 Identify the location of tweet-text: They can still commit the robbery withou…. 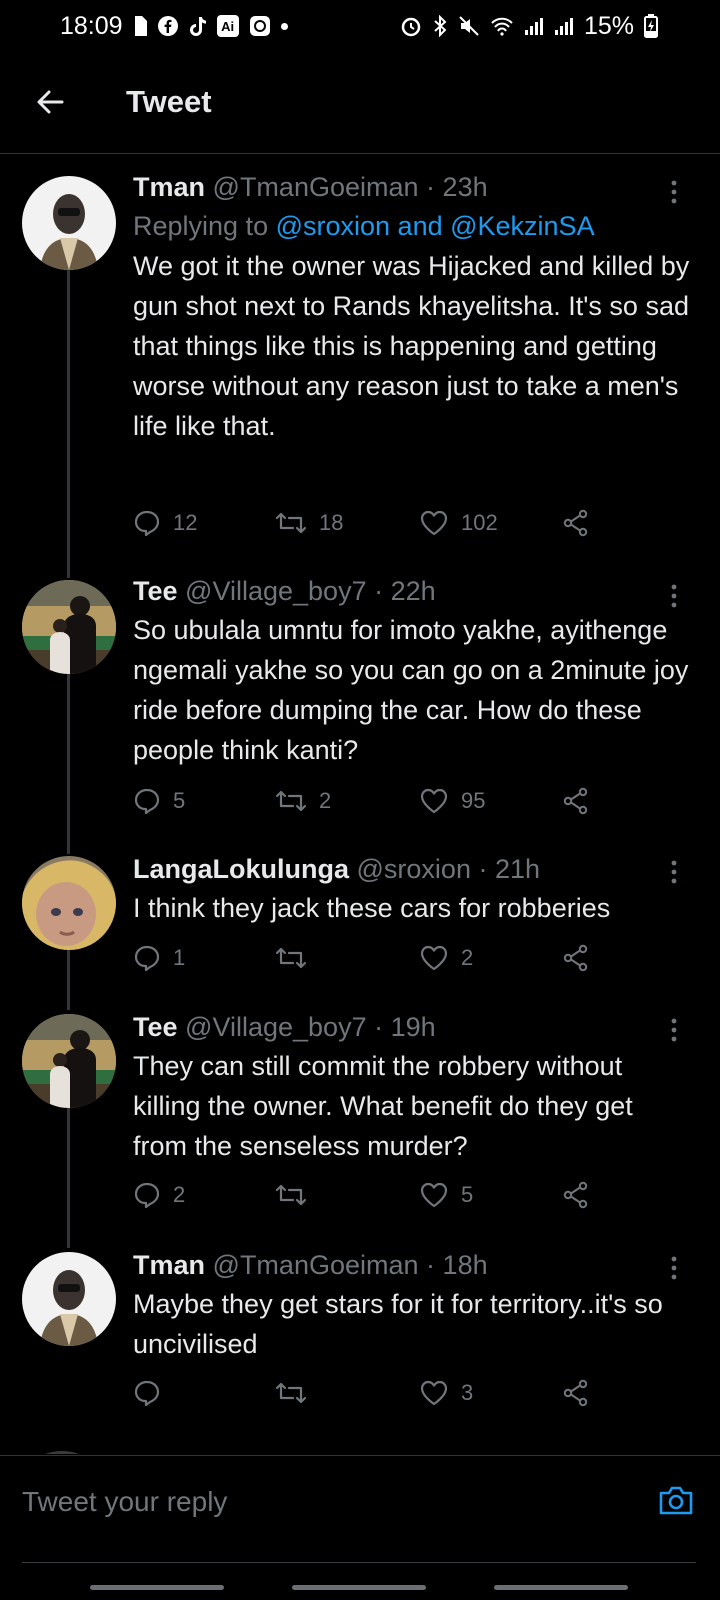
(383, 1106).